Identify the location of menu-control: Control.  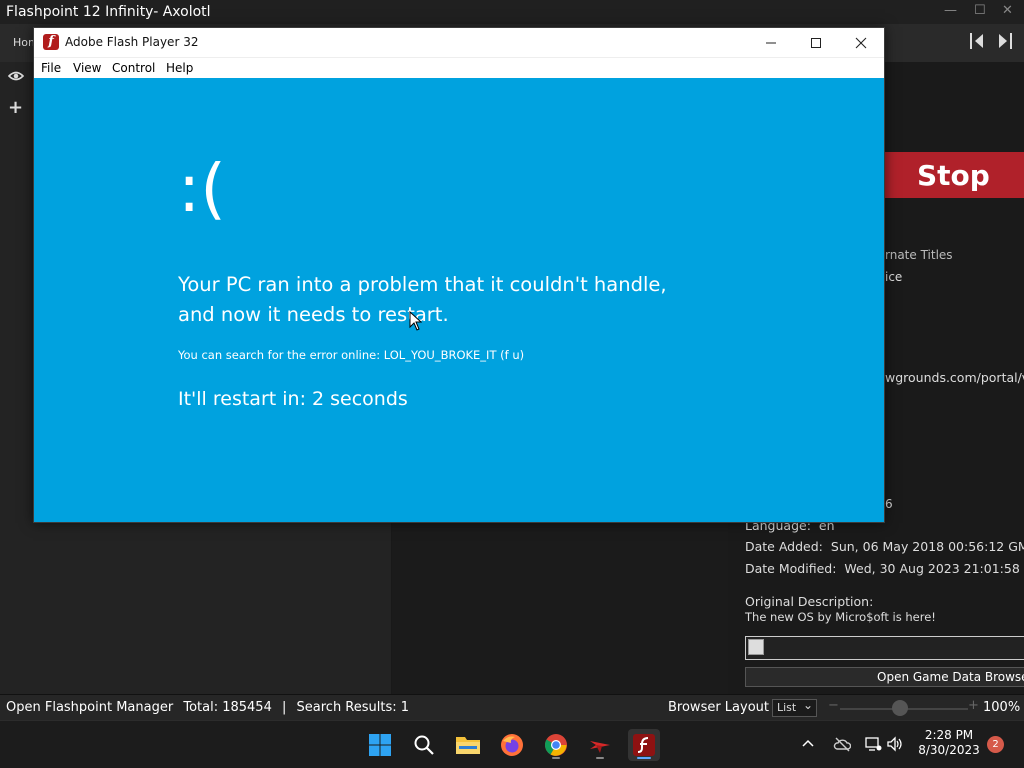
(133, 68).